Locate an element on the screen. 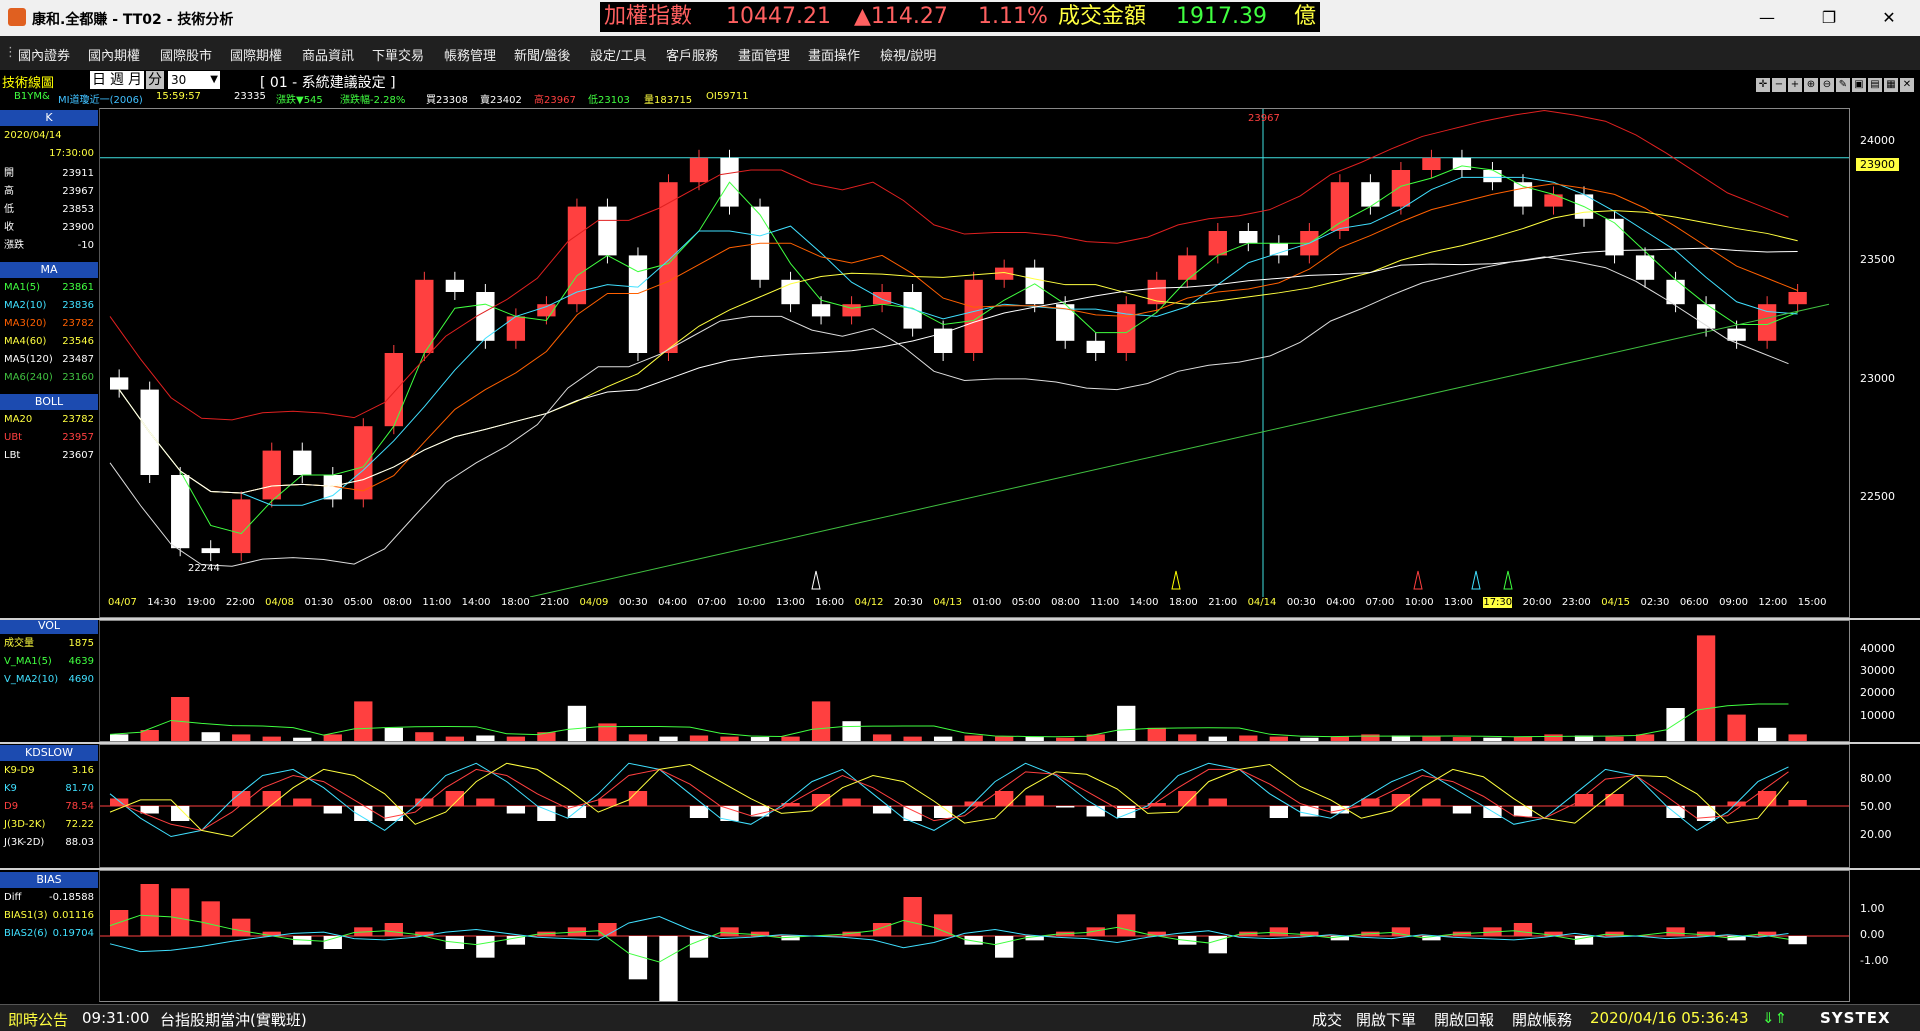 Image resolution: width=1920 pixels, height=1031 pixels. bias-panel is located at coordinates (974, 936).